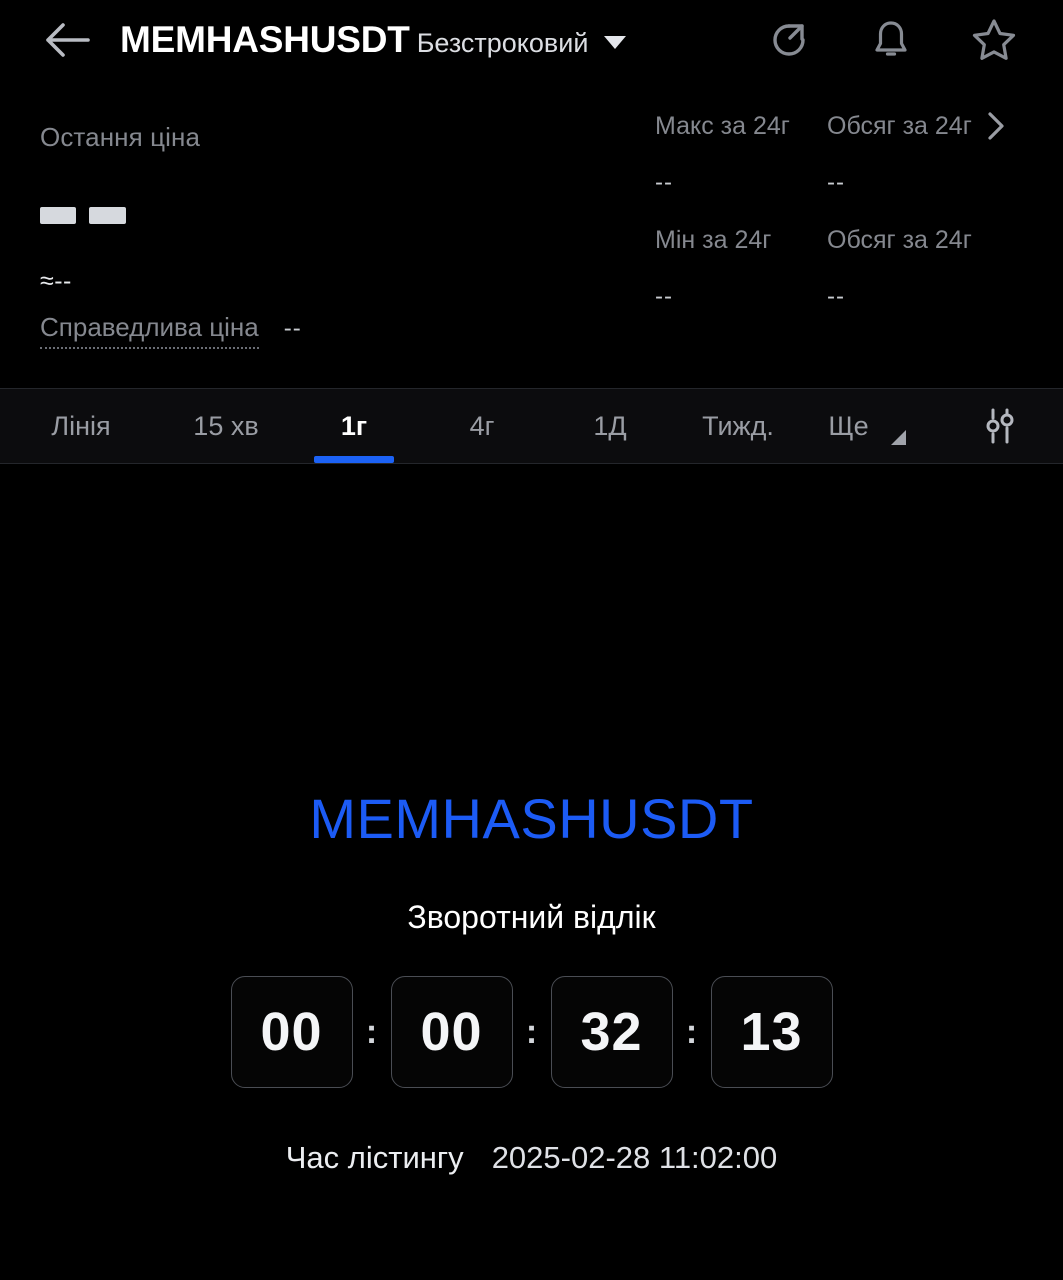  I want to click on countdown-value: 32, so click(611, 1032).